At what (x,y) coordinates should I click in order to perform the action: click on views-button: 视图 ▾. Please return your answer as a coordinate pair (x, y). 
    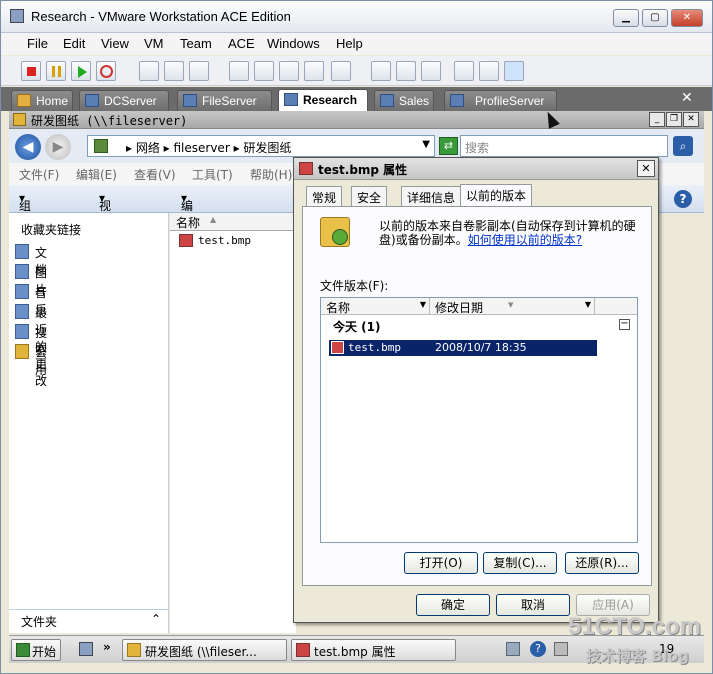
    Looking at the image, I should click on (105, 210).